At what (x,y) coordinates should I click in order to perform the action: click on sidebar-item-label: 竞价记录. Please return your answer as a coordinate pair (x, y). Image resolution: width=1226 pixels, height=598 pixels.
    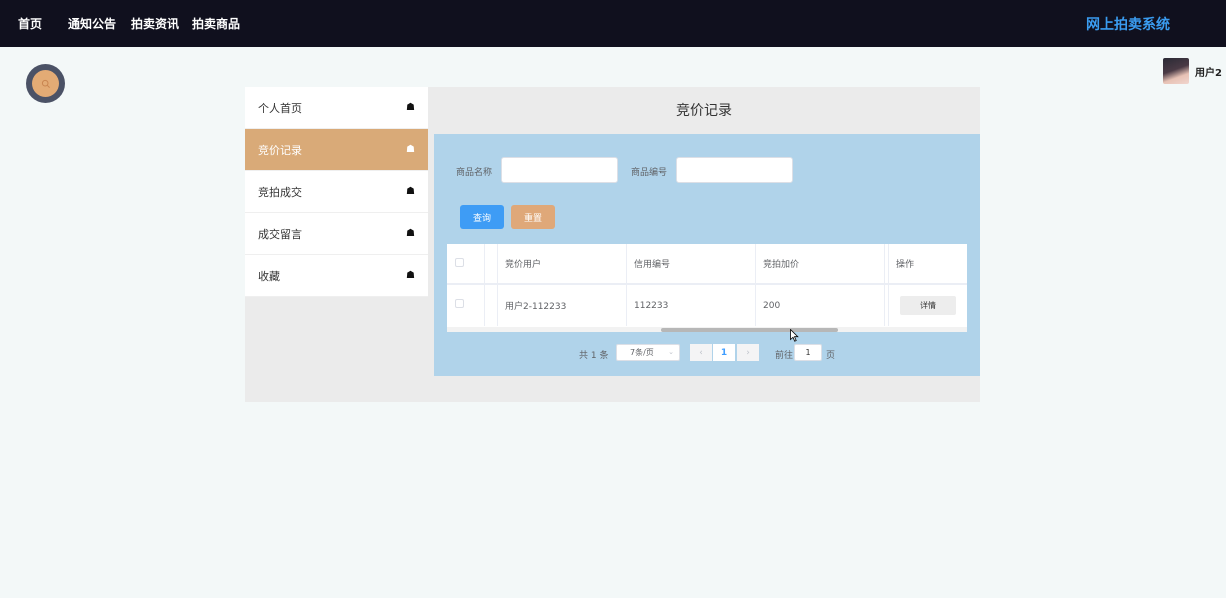
    Looking at the image, I should click on (280, 150).